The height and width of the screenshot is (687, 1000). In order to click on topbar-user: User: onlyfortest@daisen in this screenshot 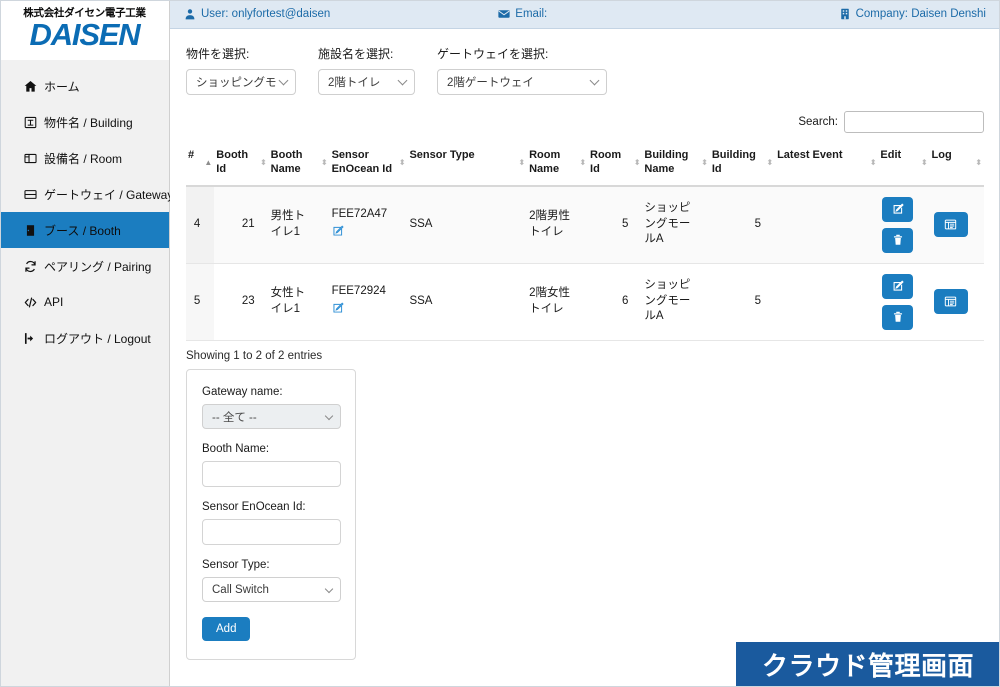, I will do `click(257, 14)`.